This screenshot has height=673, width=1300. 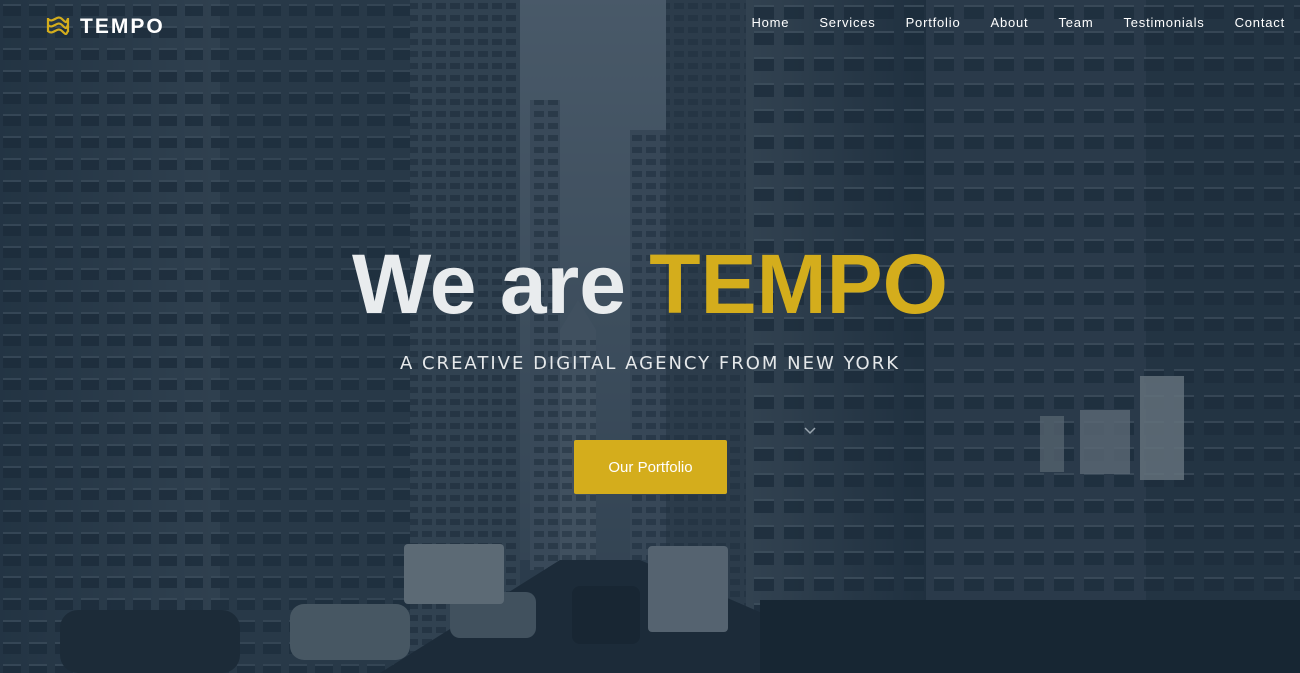 What do you see at coordinates (1252, 23) in the screenshot?
I see `nav-item-contact: Contact` at bounding box center [1252, 23].